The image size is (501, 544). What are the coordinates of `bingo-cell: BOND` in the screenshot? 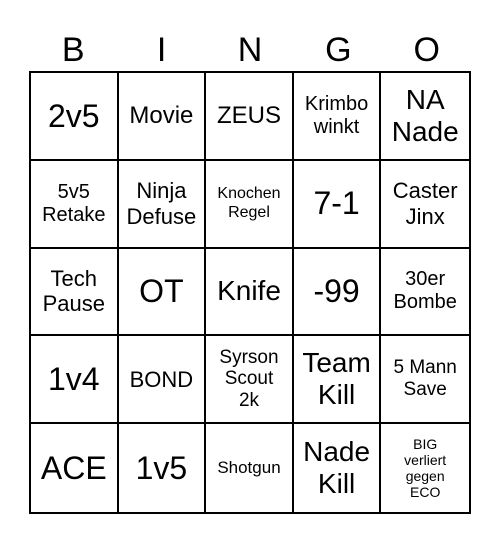 It's located at (162, 380).